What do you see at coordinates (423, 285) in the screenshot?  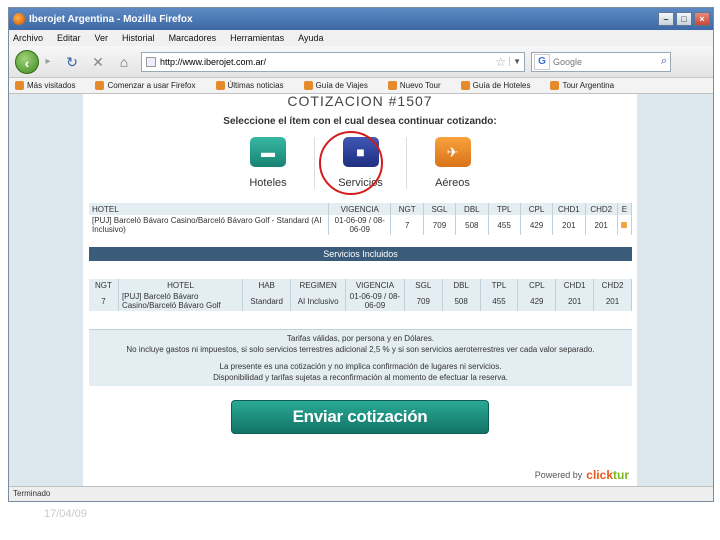 I see `col-sgl: SGL` at bounding box center [423, 285].